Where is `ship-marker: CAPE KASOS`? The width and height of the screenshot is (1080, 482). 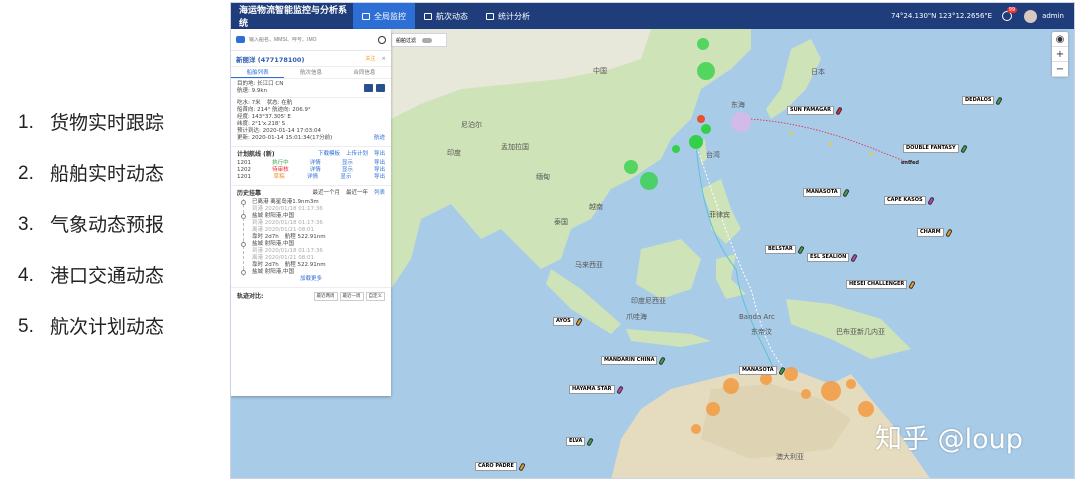 ship-marker: CAPE KASOS is located at coordinates (909, 200).